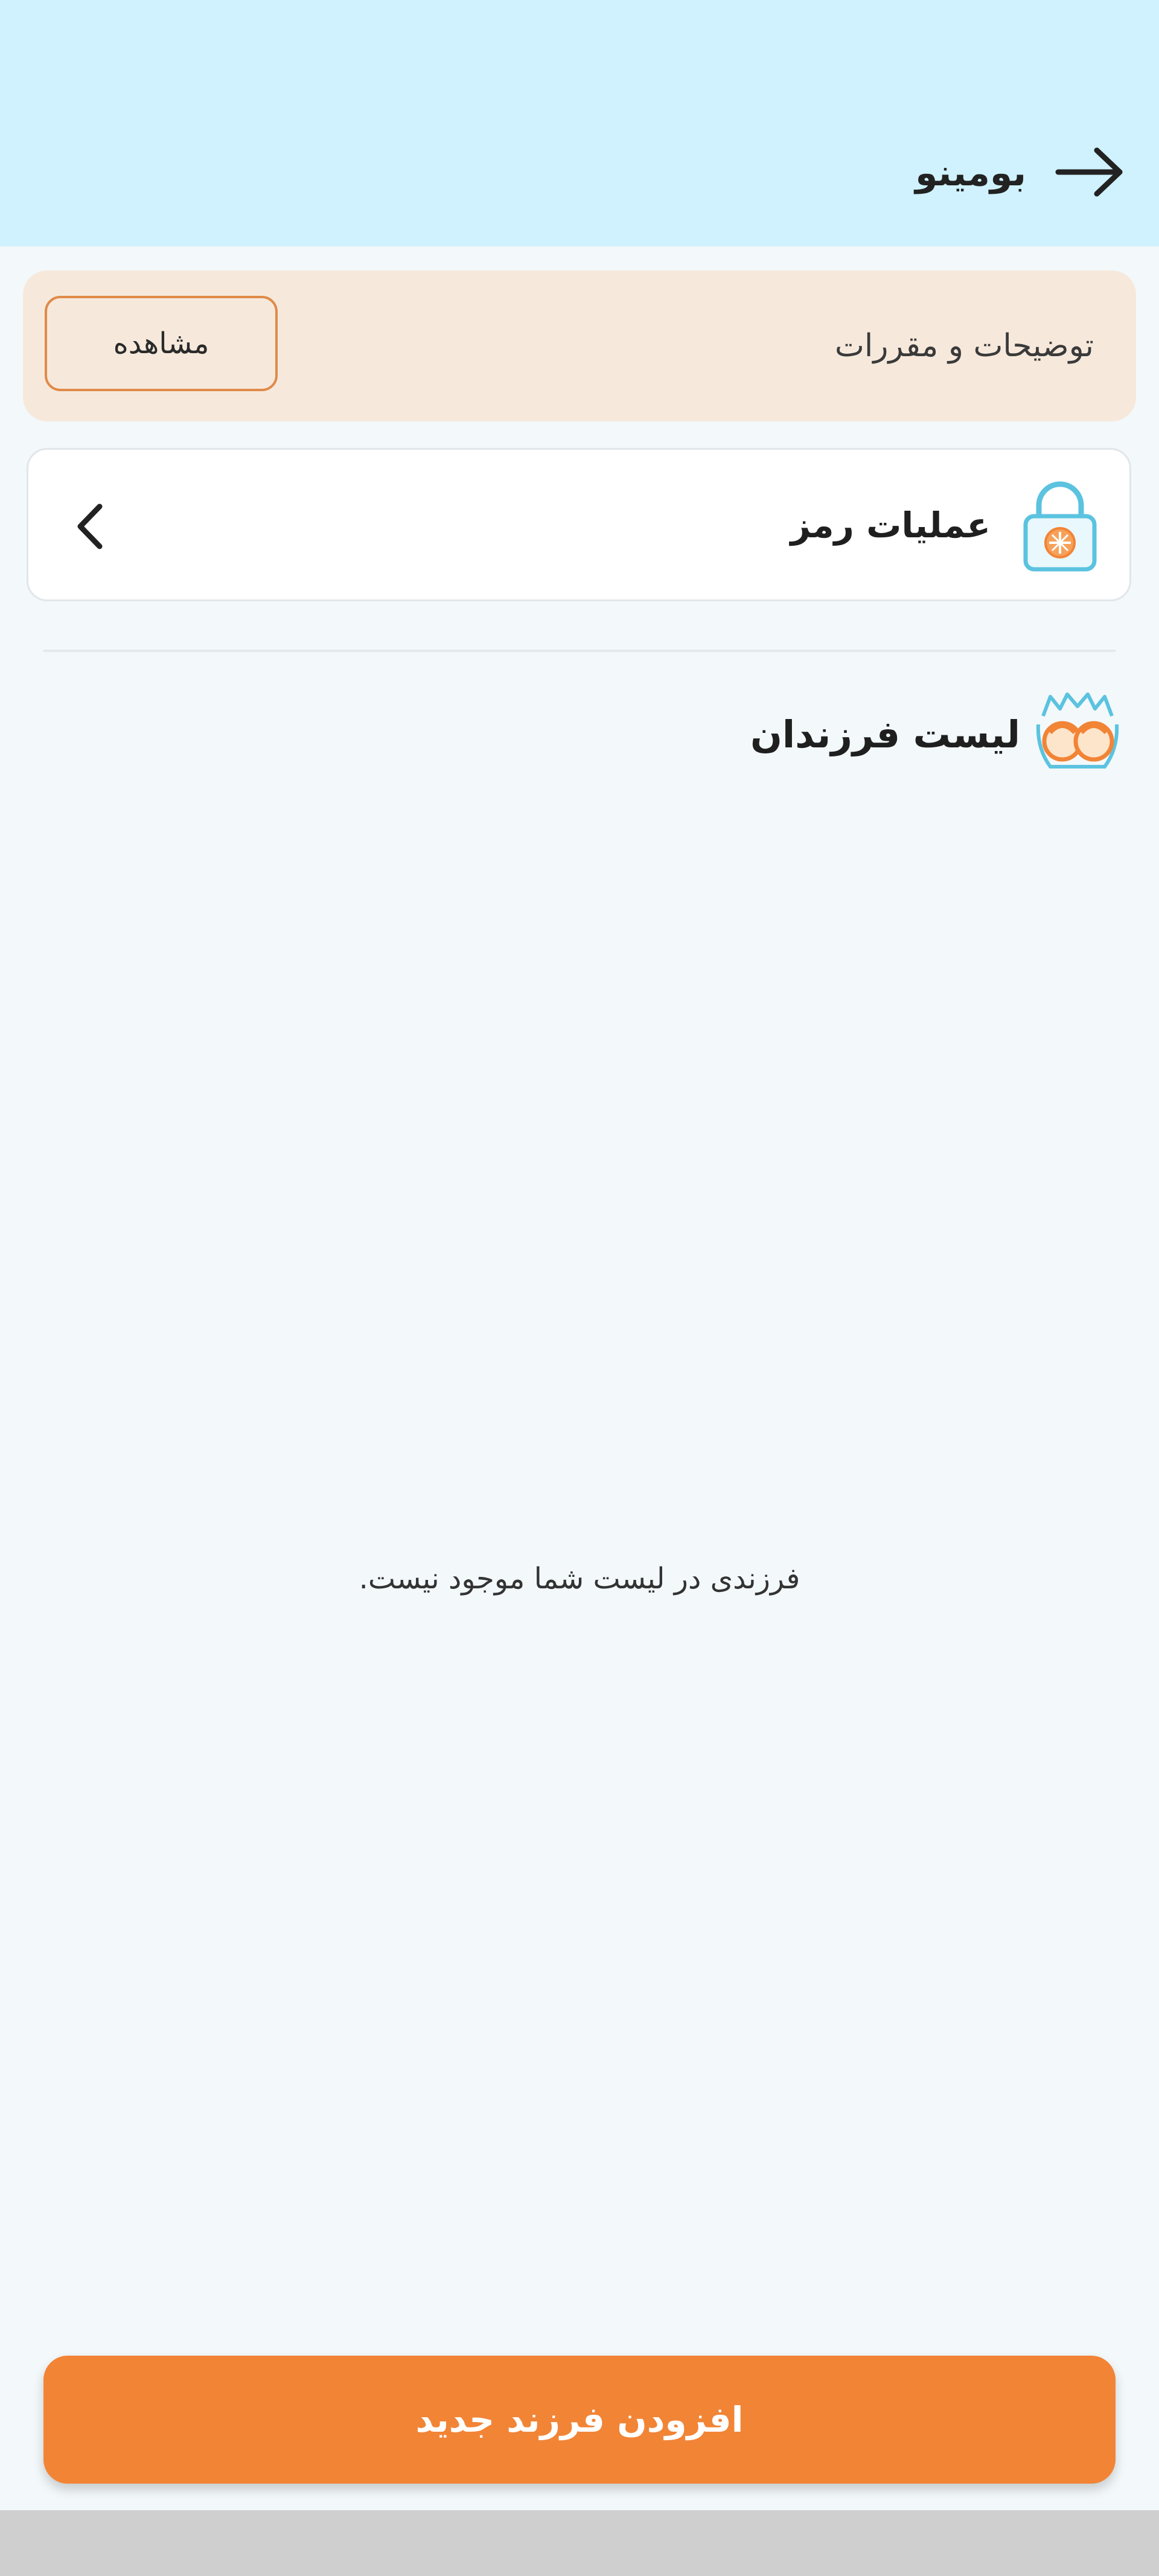  What do you see at coordinates (579, 346) in the screenshot?
I see `rules-banner: توضیحات و مقررات مشاهده` at bounding box center [579, 346].